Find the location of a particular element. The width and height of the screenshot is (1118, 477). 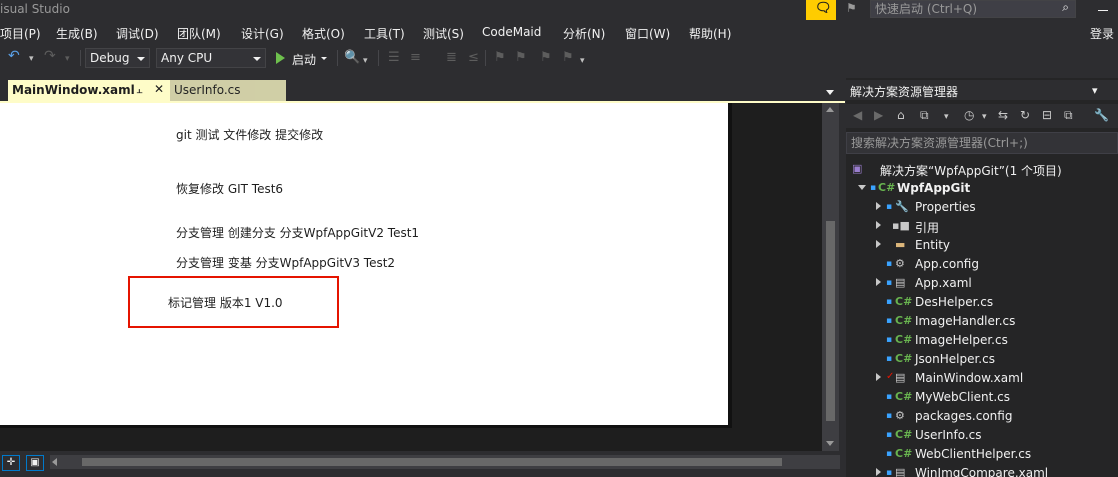

switch-views-icon: ⧉ is located at coordinates (924, 115).